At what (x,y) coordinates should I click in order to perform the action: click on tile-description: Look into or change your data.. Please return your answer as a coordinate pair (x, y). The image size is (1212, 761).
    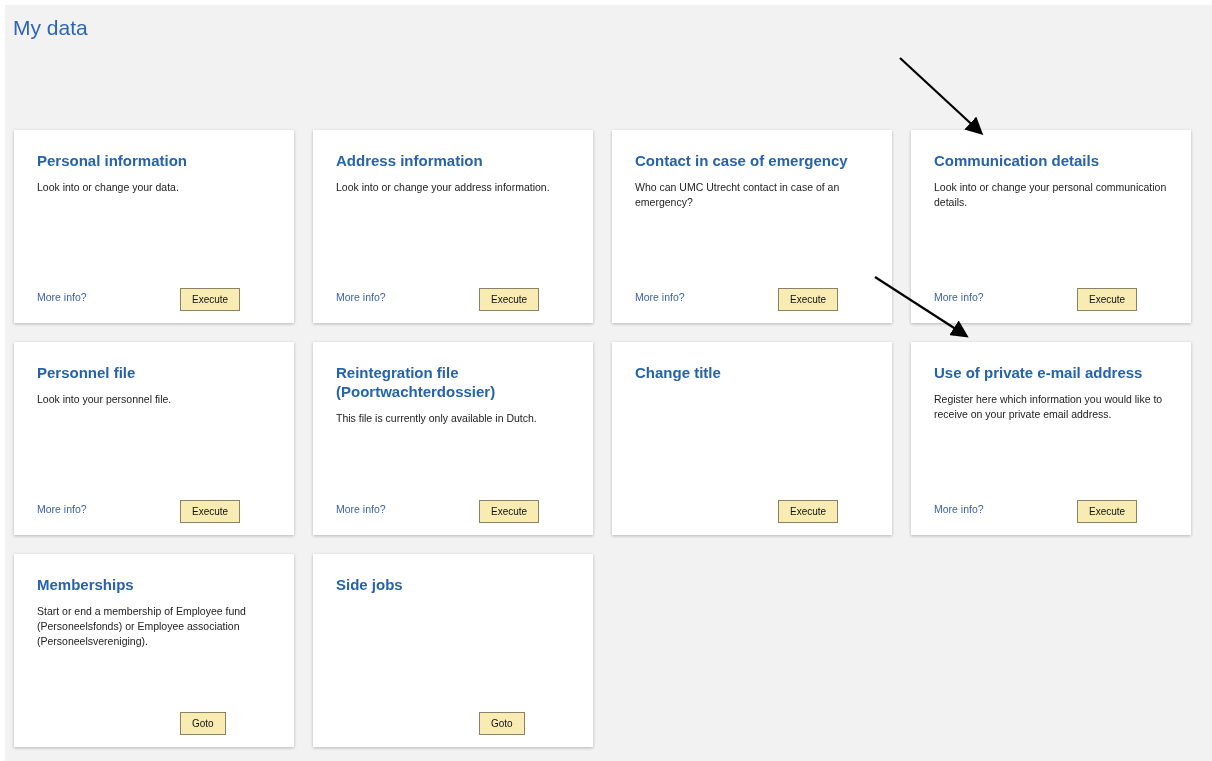
    Looking at the image, I should click on (108, 187).